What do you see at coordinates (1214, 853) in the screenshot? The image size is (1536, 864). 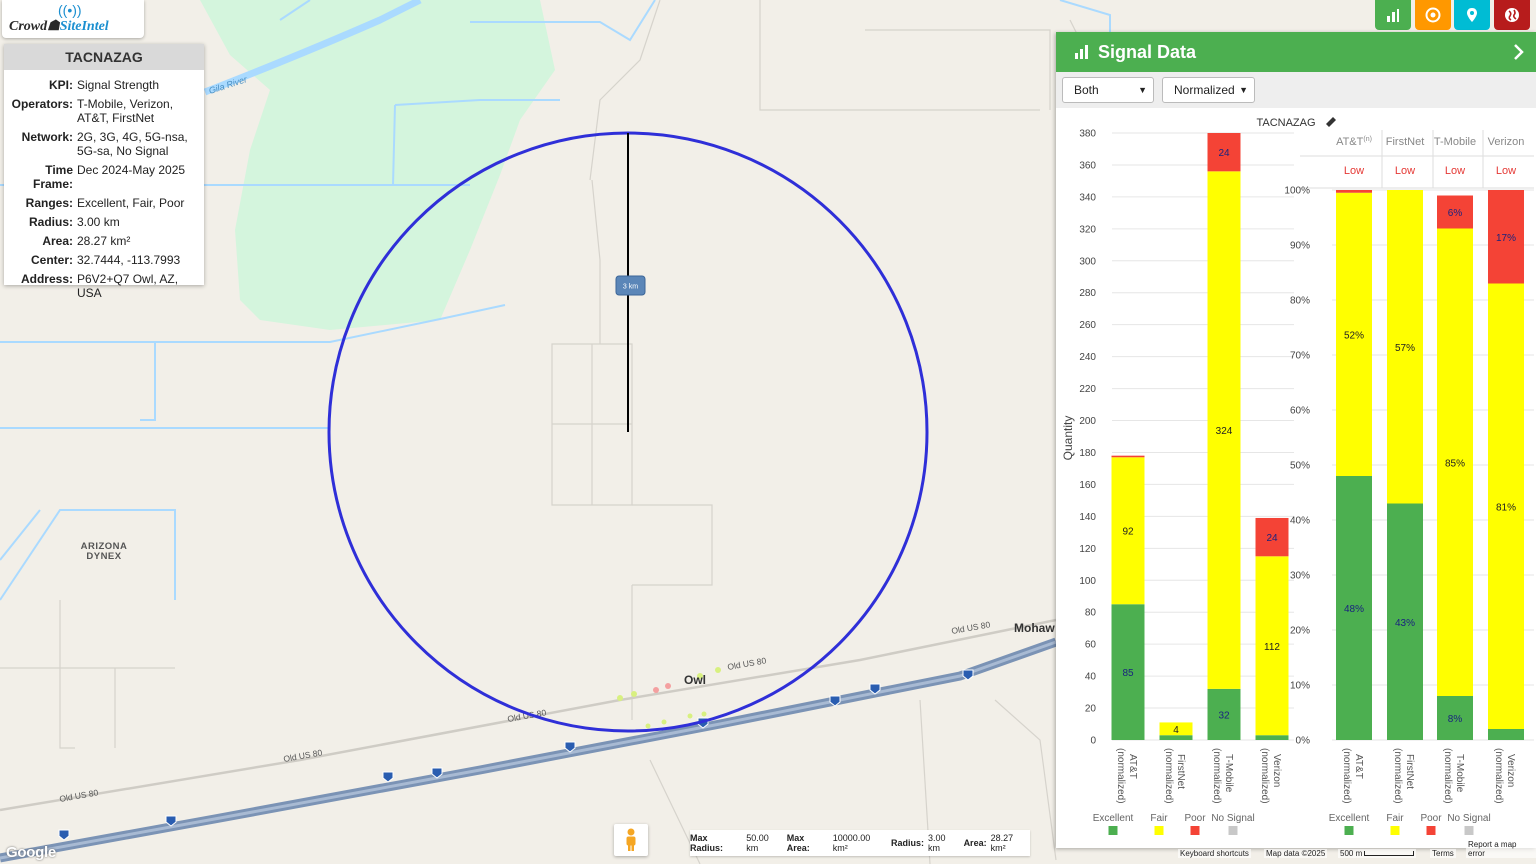 I see `keyboard-shortcuts-link: Keyboard shortcuts` at bounding box center [1214, 853].